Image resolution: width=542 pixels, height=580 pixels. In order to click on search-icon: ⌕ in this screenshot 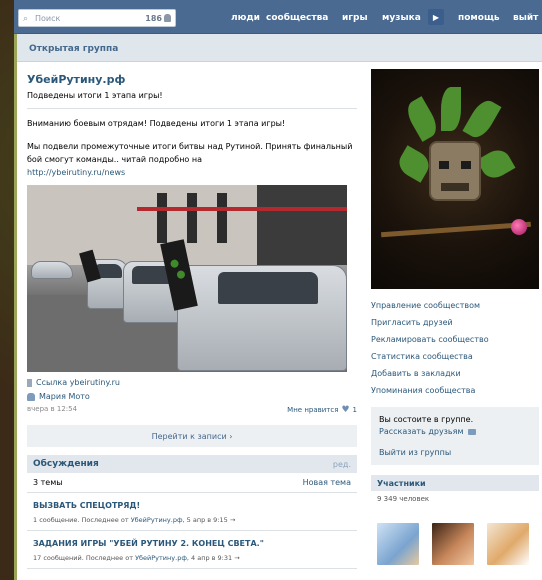, I will do `click(26, 18)`.